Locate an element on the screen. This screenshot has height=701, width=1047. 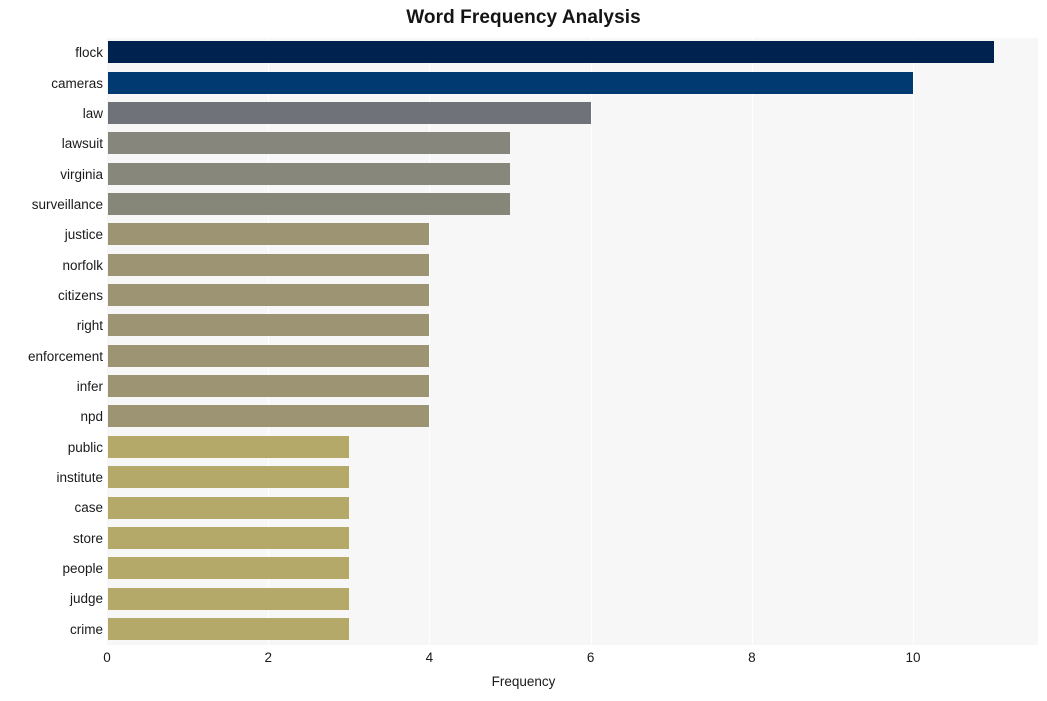
x-tick-label-10: 10 is located at coordinates (913, 657).